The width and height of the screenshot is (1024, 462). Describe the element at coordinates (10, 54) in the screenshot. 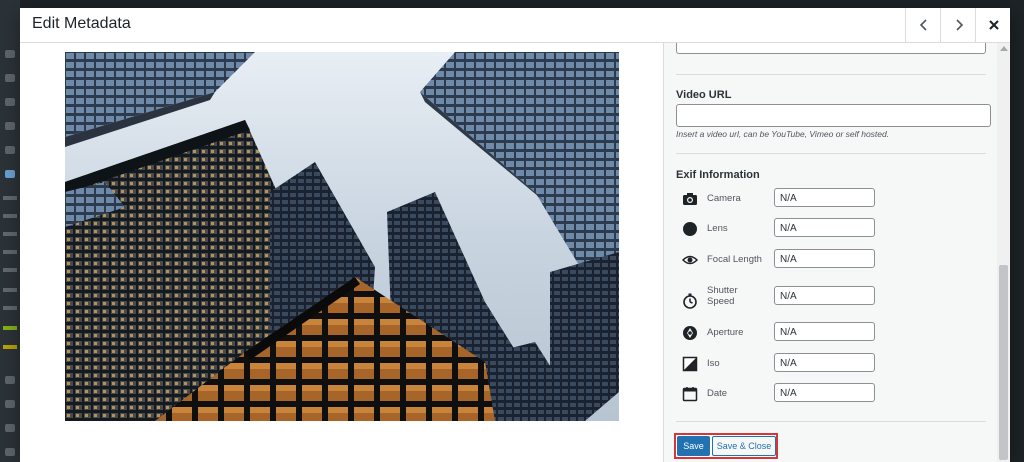

I see `pin-icon` at that location.